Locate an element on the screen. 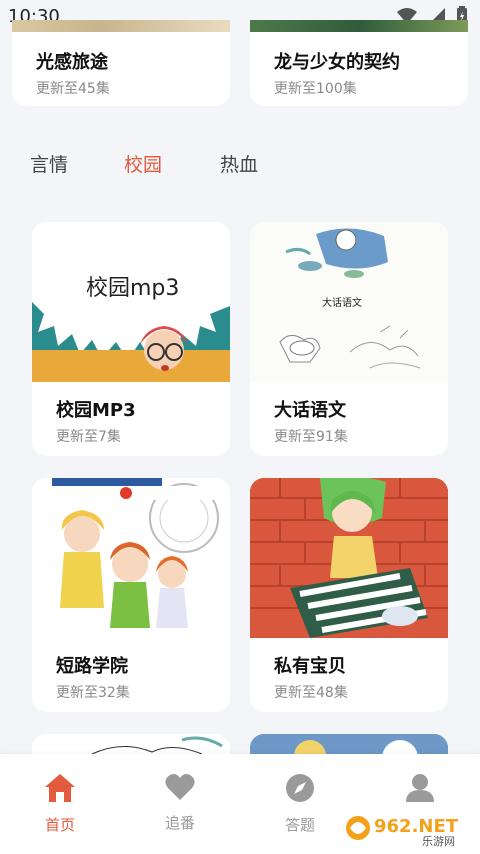  cover-art-girl-brickwall is located at coordinates (349, 558).